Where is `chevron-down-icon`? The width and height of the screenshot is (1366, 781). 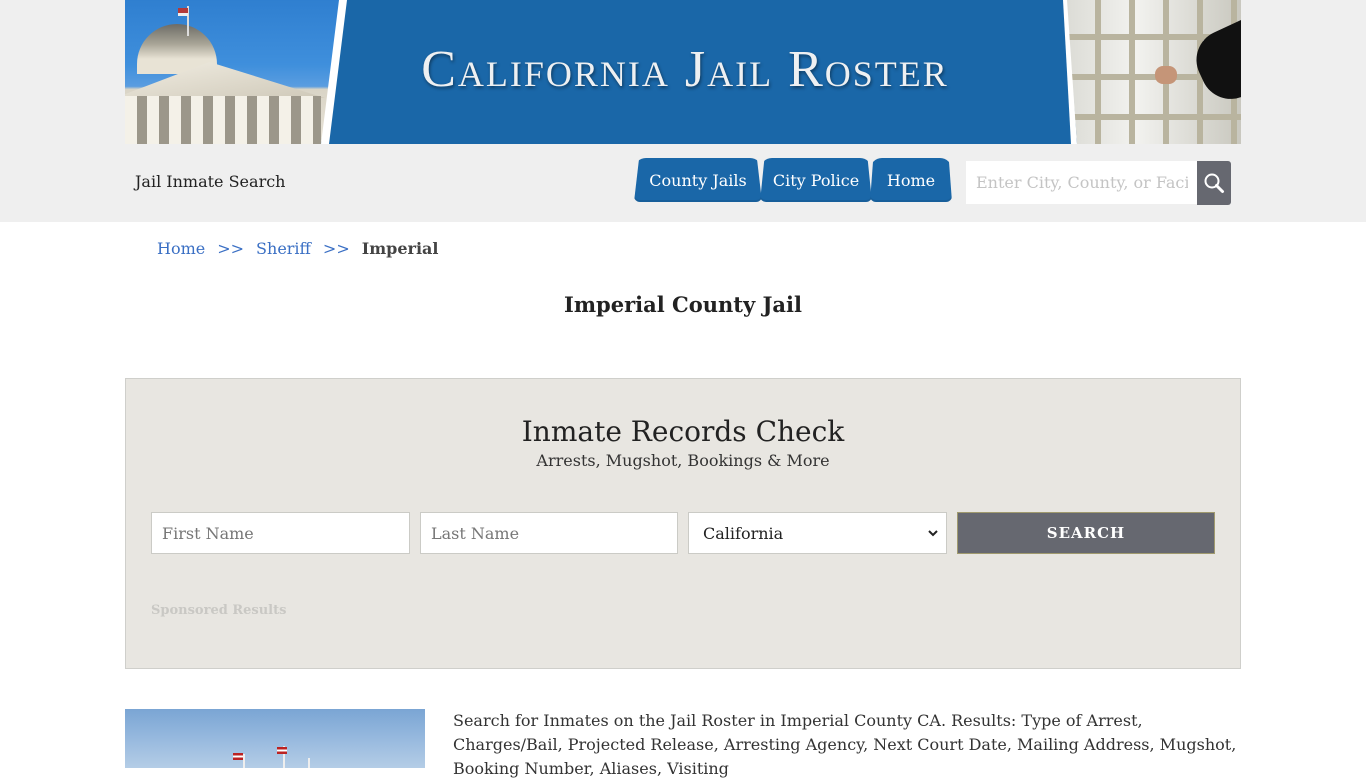
chevron-down-icon is located at coordinates (933, 533).